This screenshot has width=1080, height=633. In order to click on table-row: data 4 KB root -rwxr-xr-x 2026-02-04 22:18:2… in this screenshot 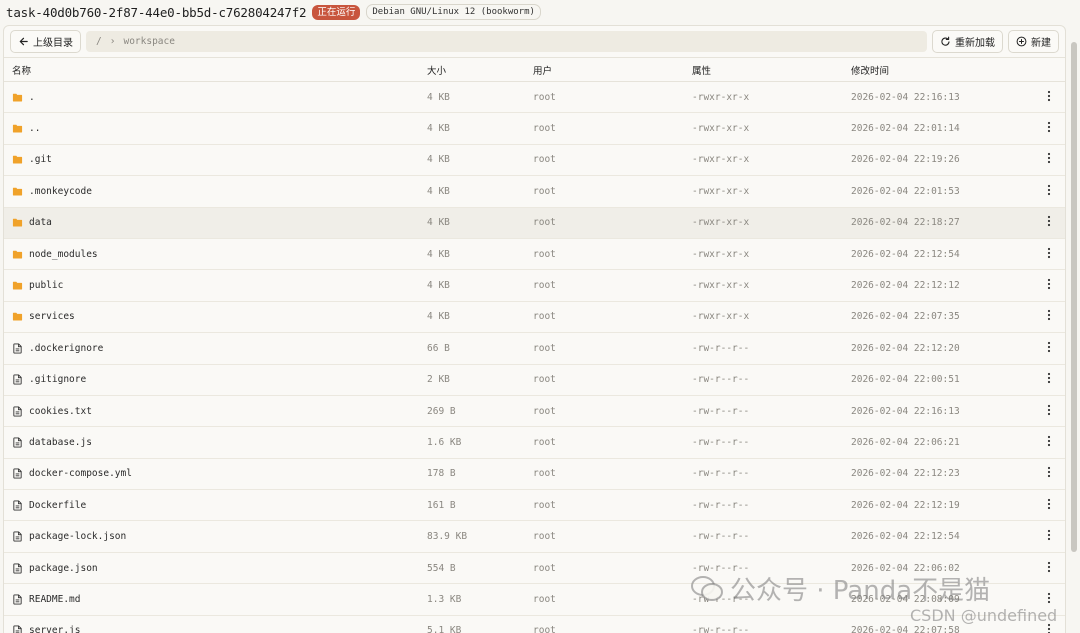, I will do `click(534, 223)`.